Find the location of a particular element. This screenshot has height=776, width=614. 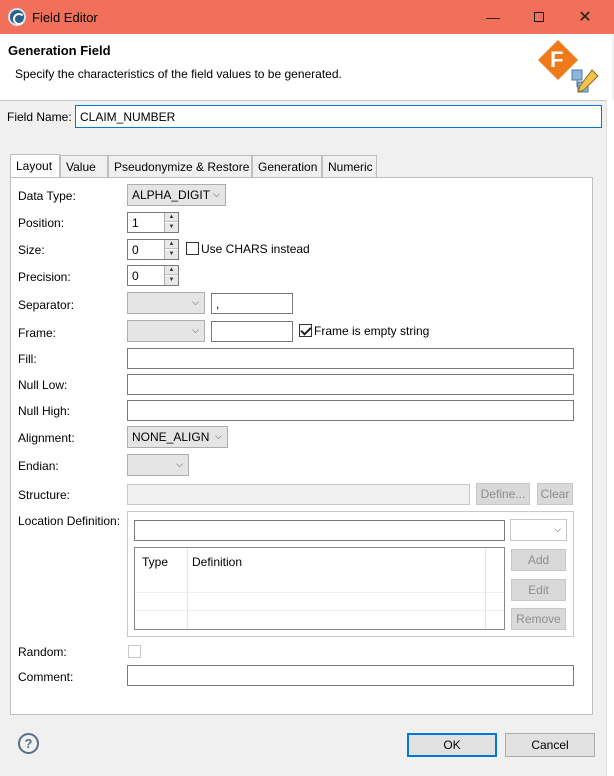

close-button: ✕ is located at coordinates (585, 17).